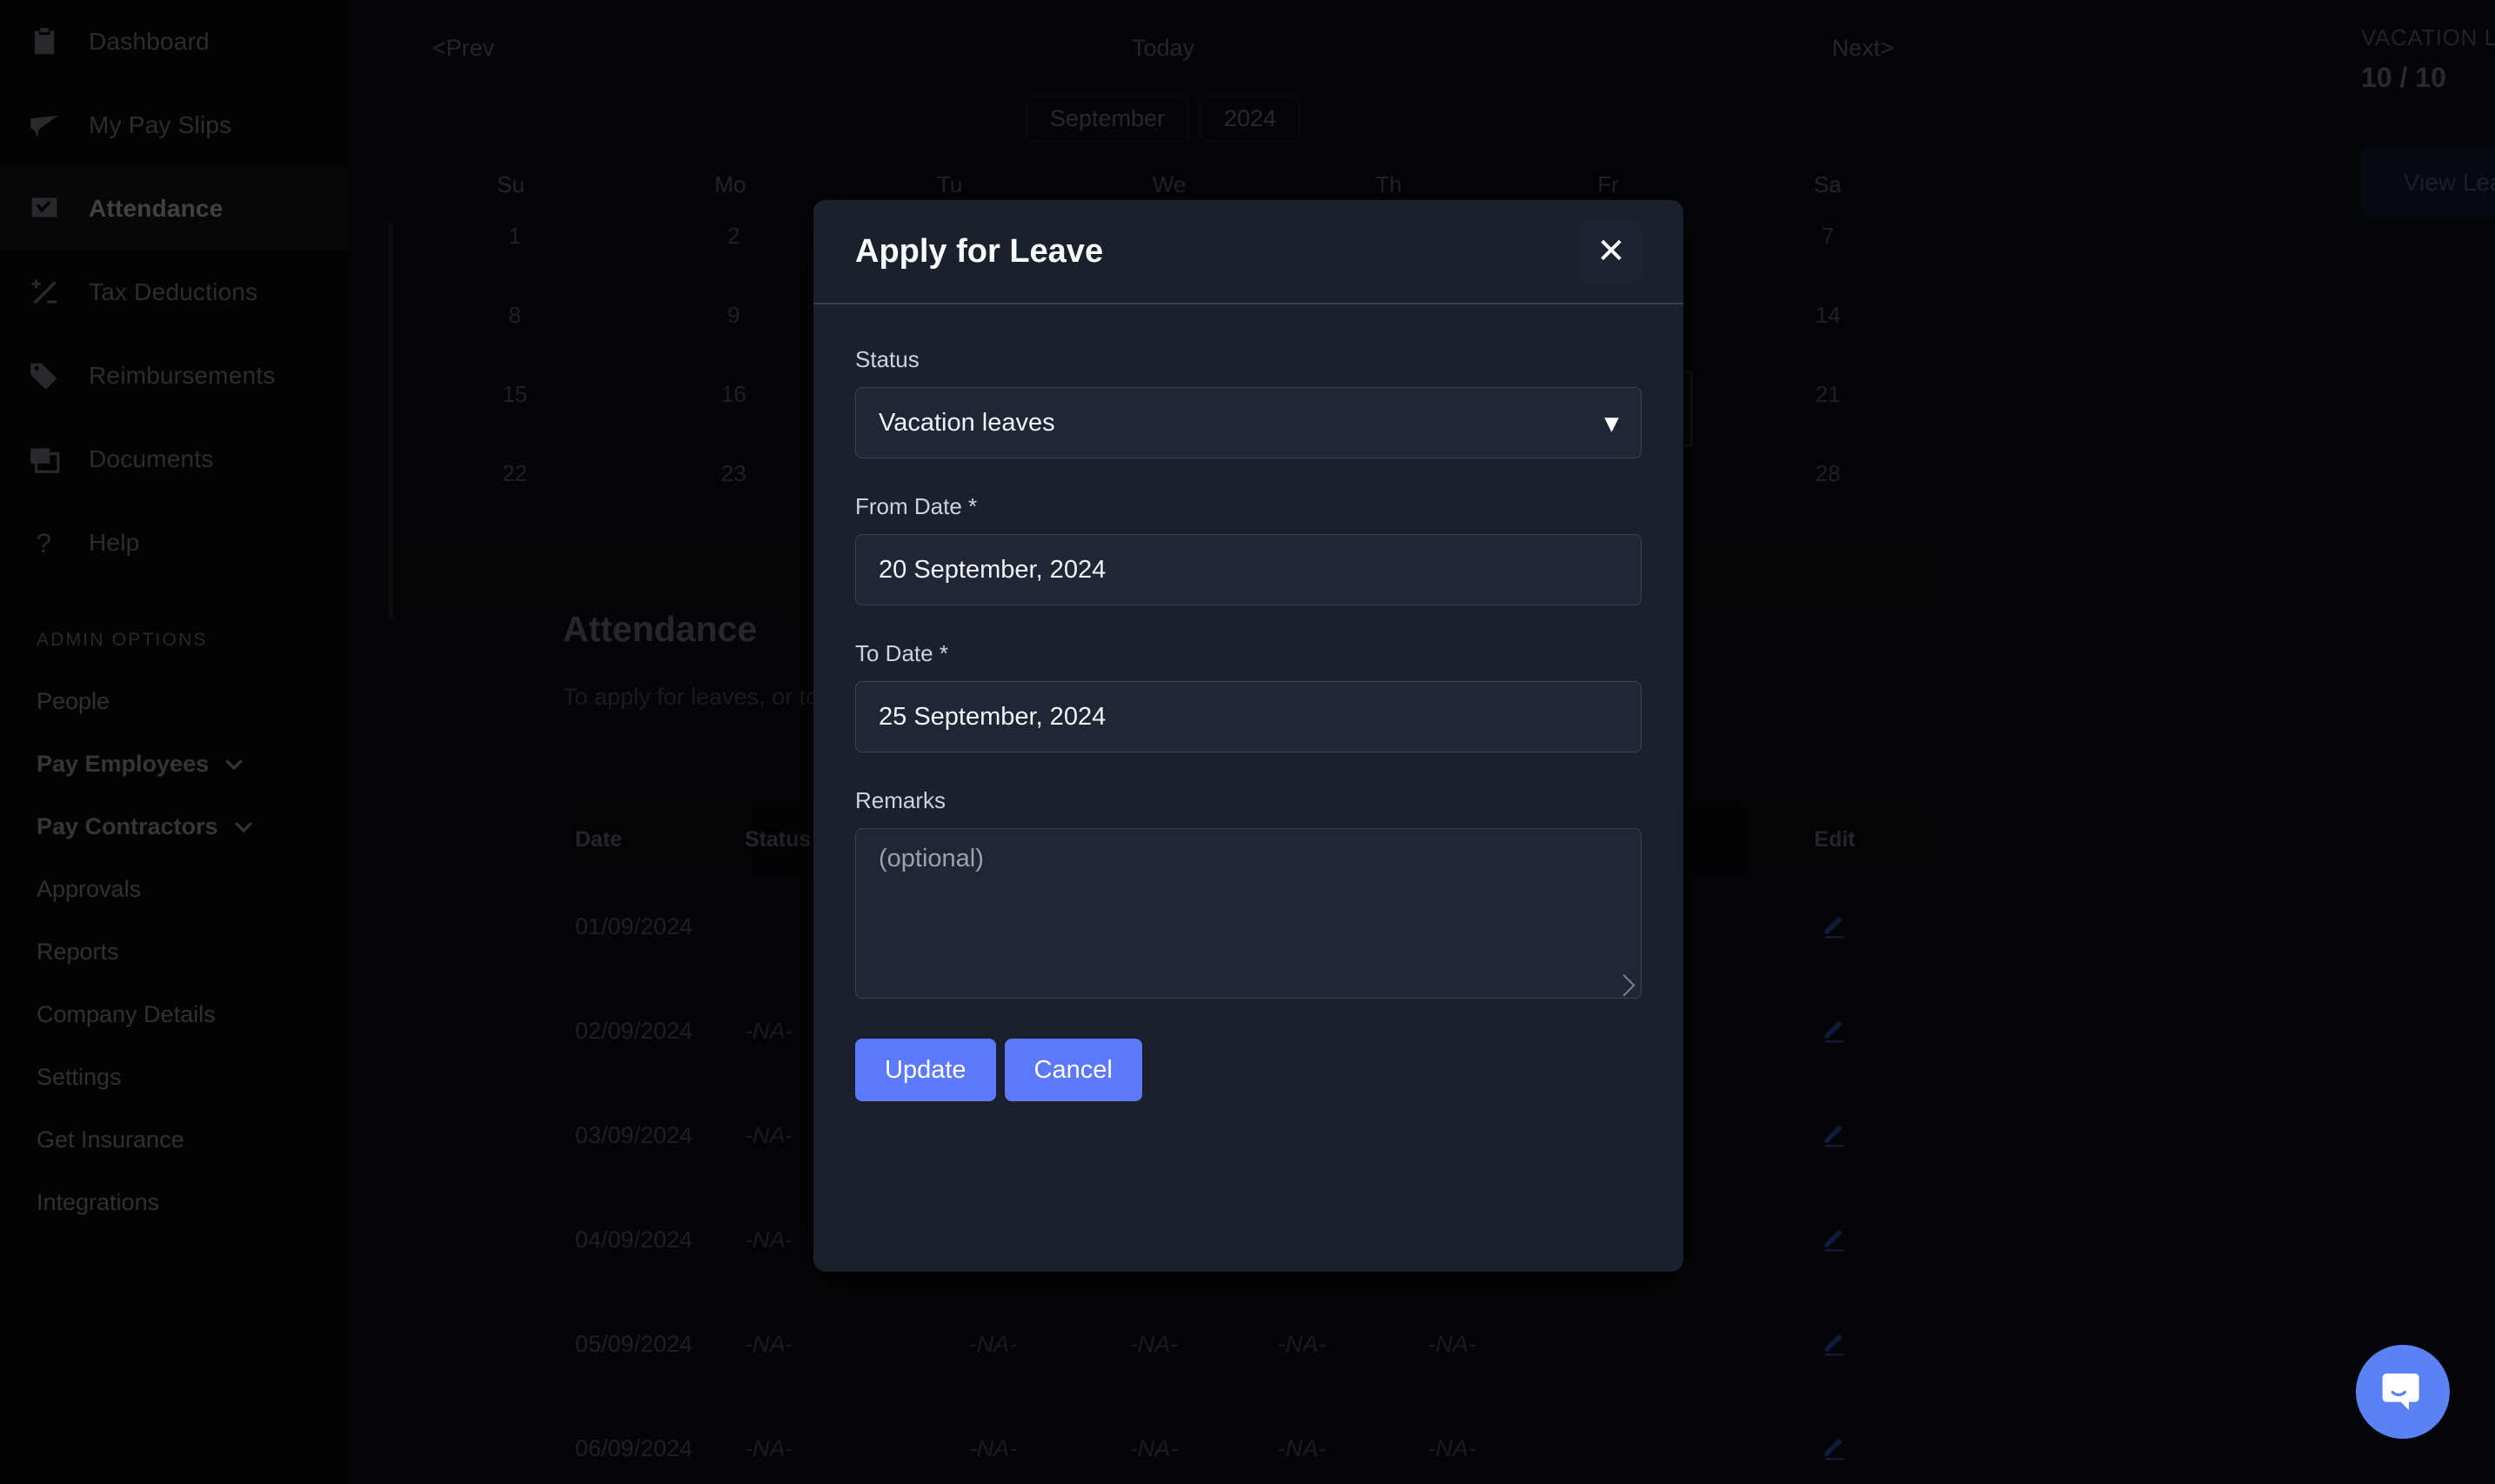 The image size is (2495, 1484). Describe the element at coordinates (931, 859) in the screenshot. I see `remarks-placeholder: (optional)` at that location.